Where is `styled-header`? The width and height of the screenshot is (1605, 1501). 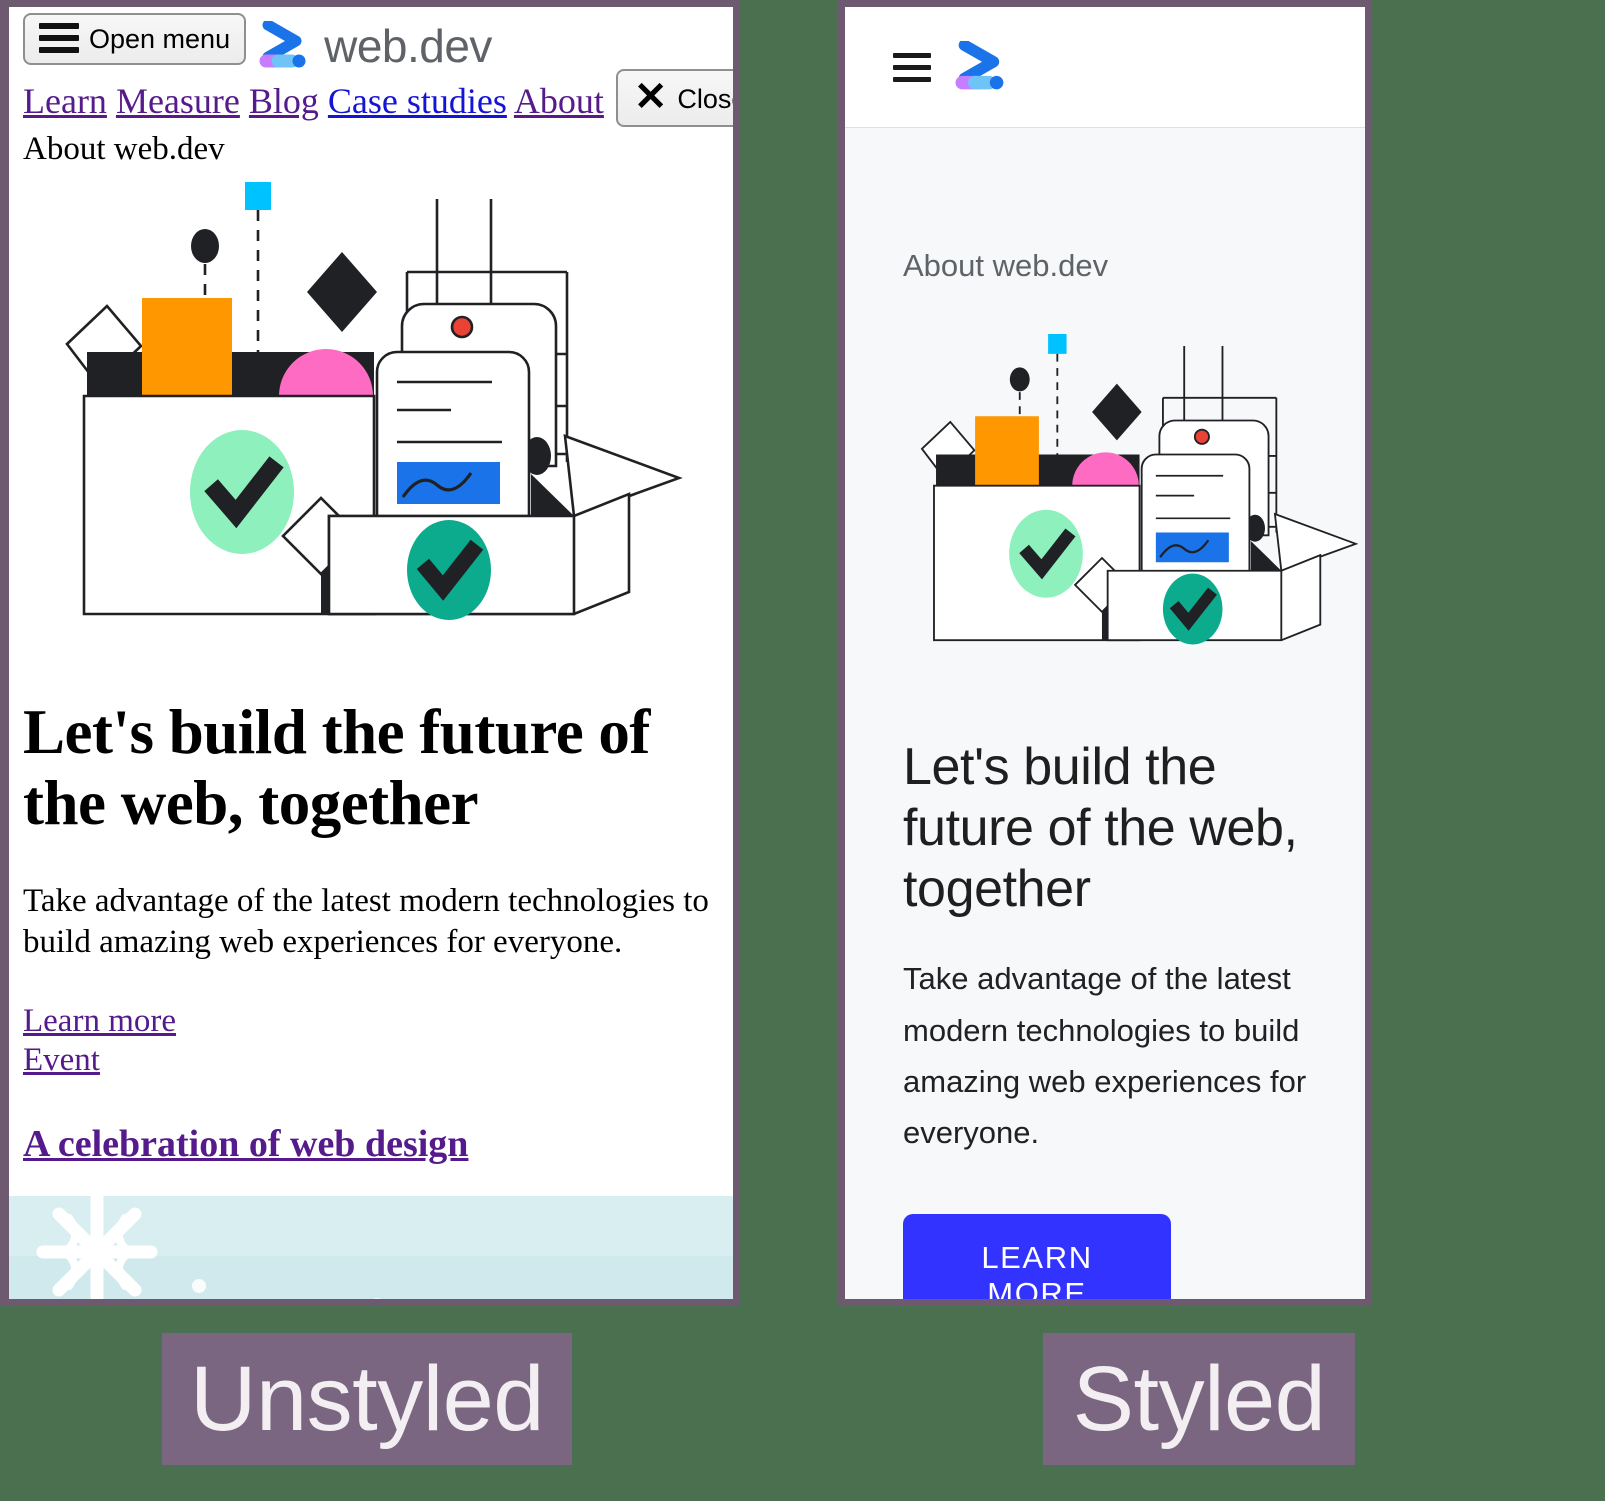
styled-header is located at coordinates (1105, 67).